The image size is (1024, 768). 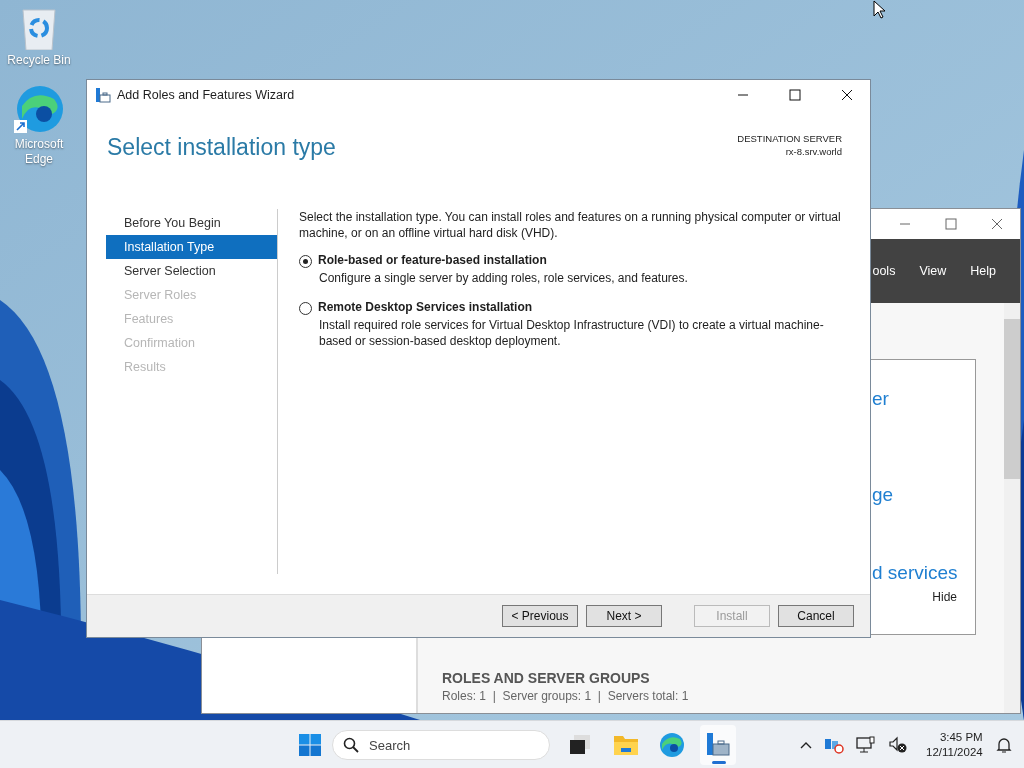 What do you see at coordinates (789, 138) in the screenshot?
I see `destination-label: DESTINATION SERVER` at bounding box center [789, 138].